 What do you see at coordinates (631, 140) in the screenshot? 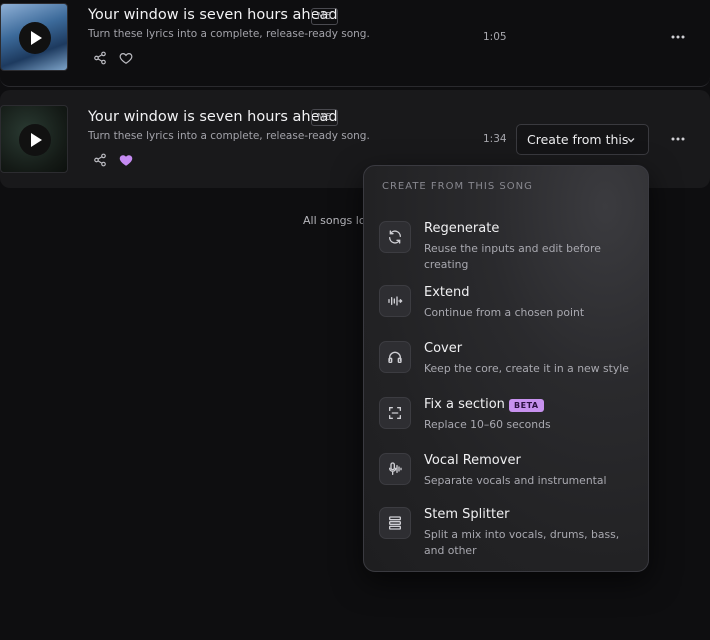
I see `chevron-down-icon` at bounding box center [631, 140].